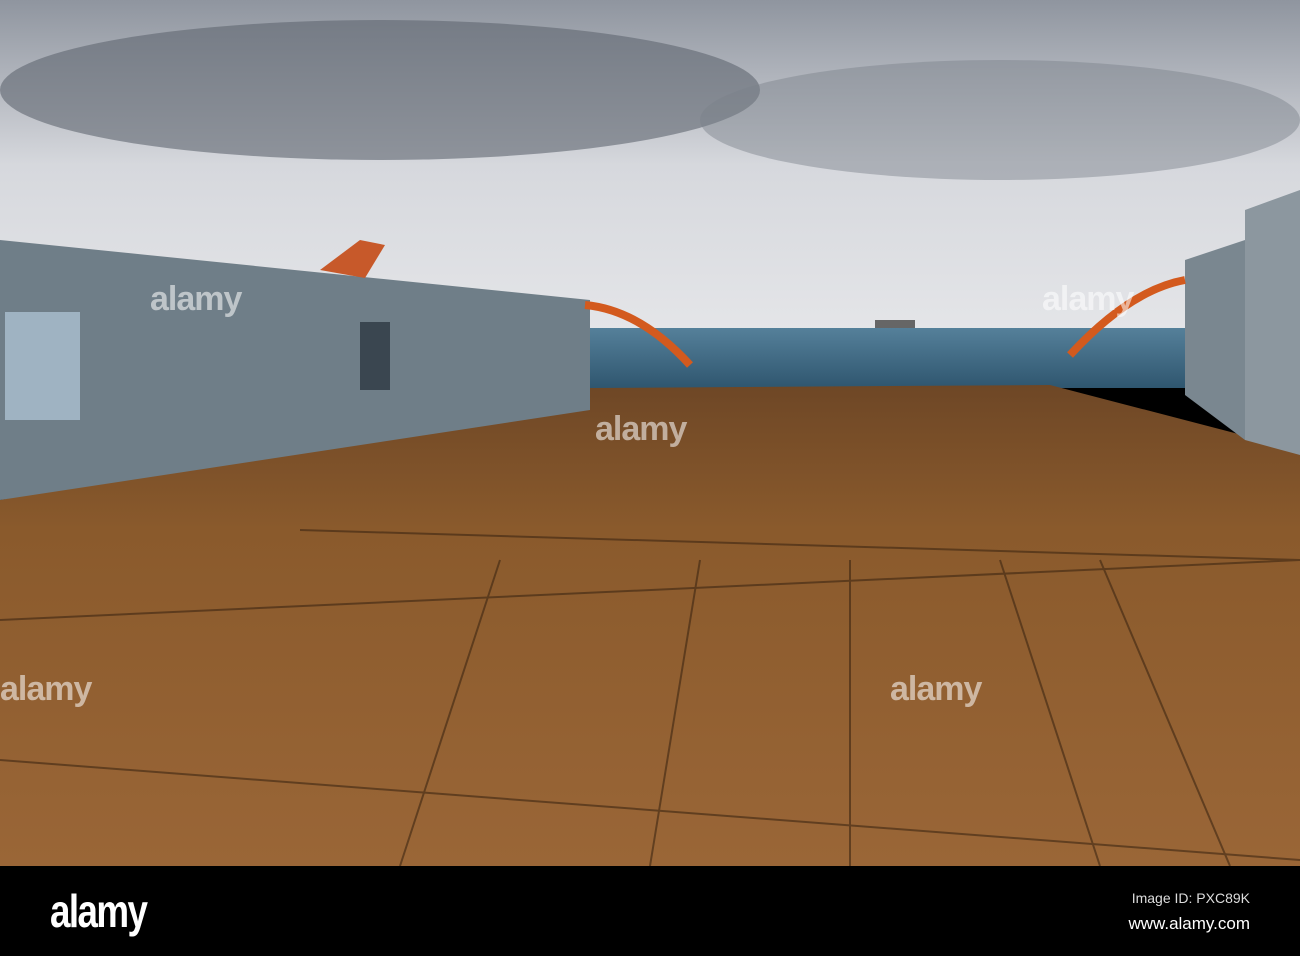 The width and height of the screenshot is (1300, 956). What do you see at coordinates (99, 911) in the screenshot?
I see `alamy-logo: alamy` at bounding box center [99, 911].